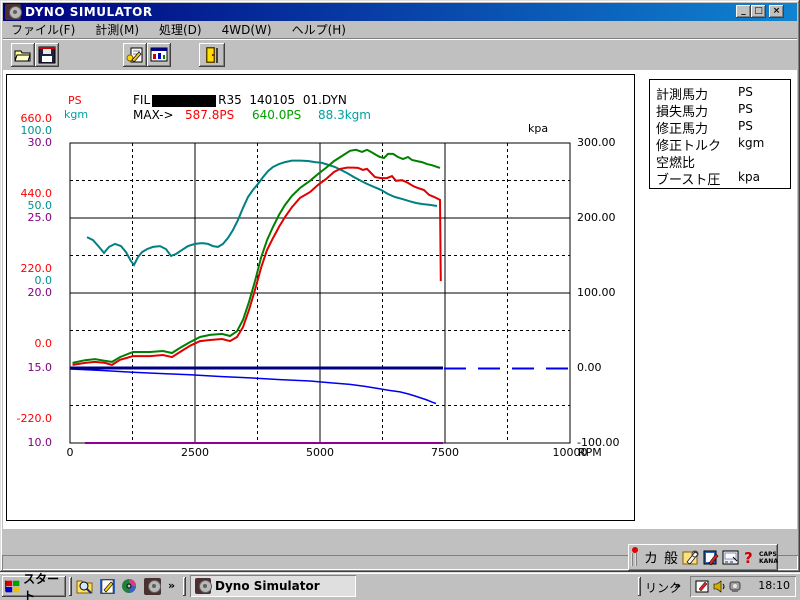 This screenshot has width=800, height=600. Describe the element at coordinates (400, 29) in the screenshot. I see `menu-bar: ファイル(F) 計測(M) 処理(D) 4WD(W) ヘルプ(H)` at that location.